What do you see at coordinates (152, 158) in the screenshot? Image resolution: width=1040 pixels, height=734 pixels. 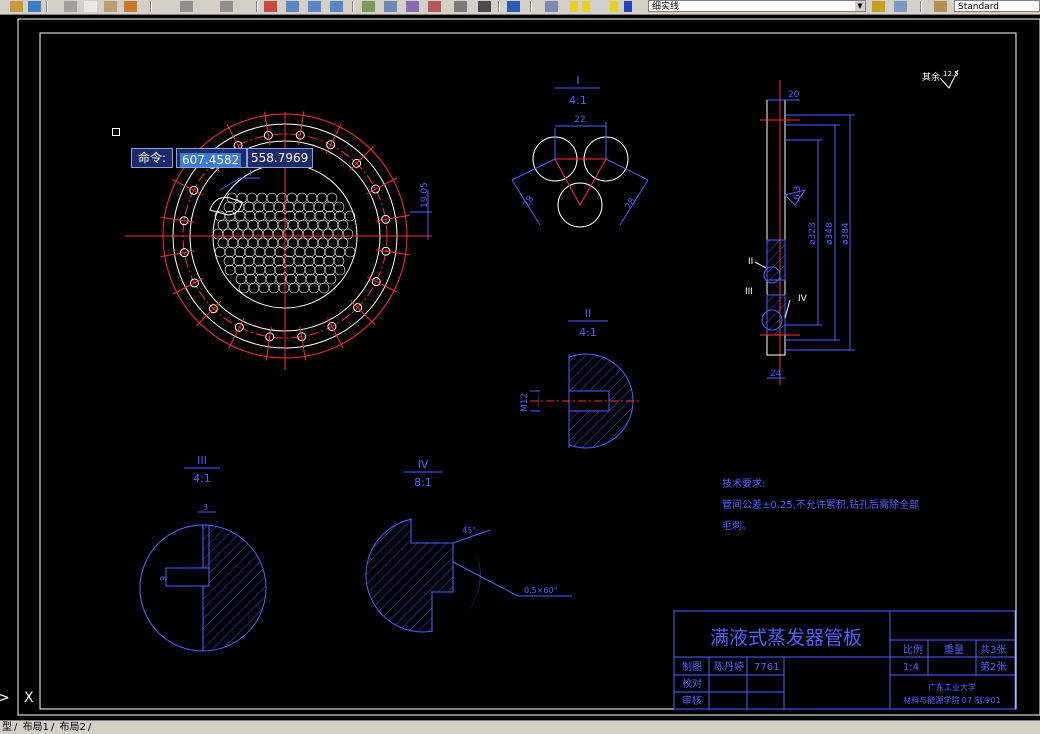 I see `command-label: 命令:` at bounding box center [152, 158].